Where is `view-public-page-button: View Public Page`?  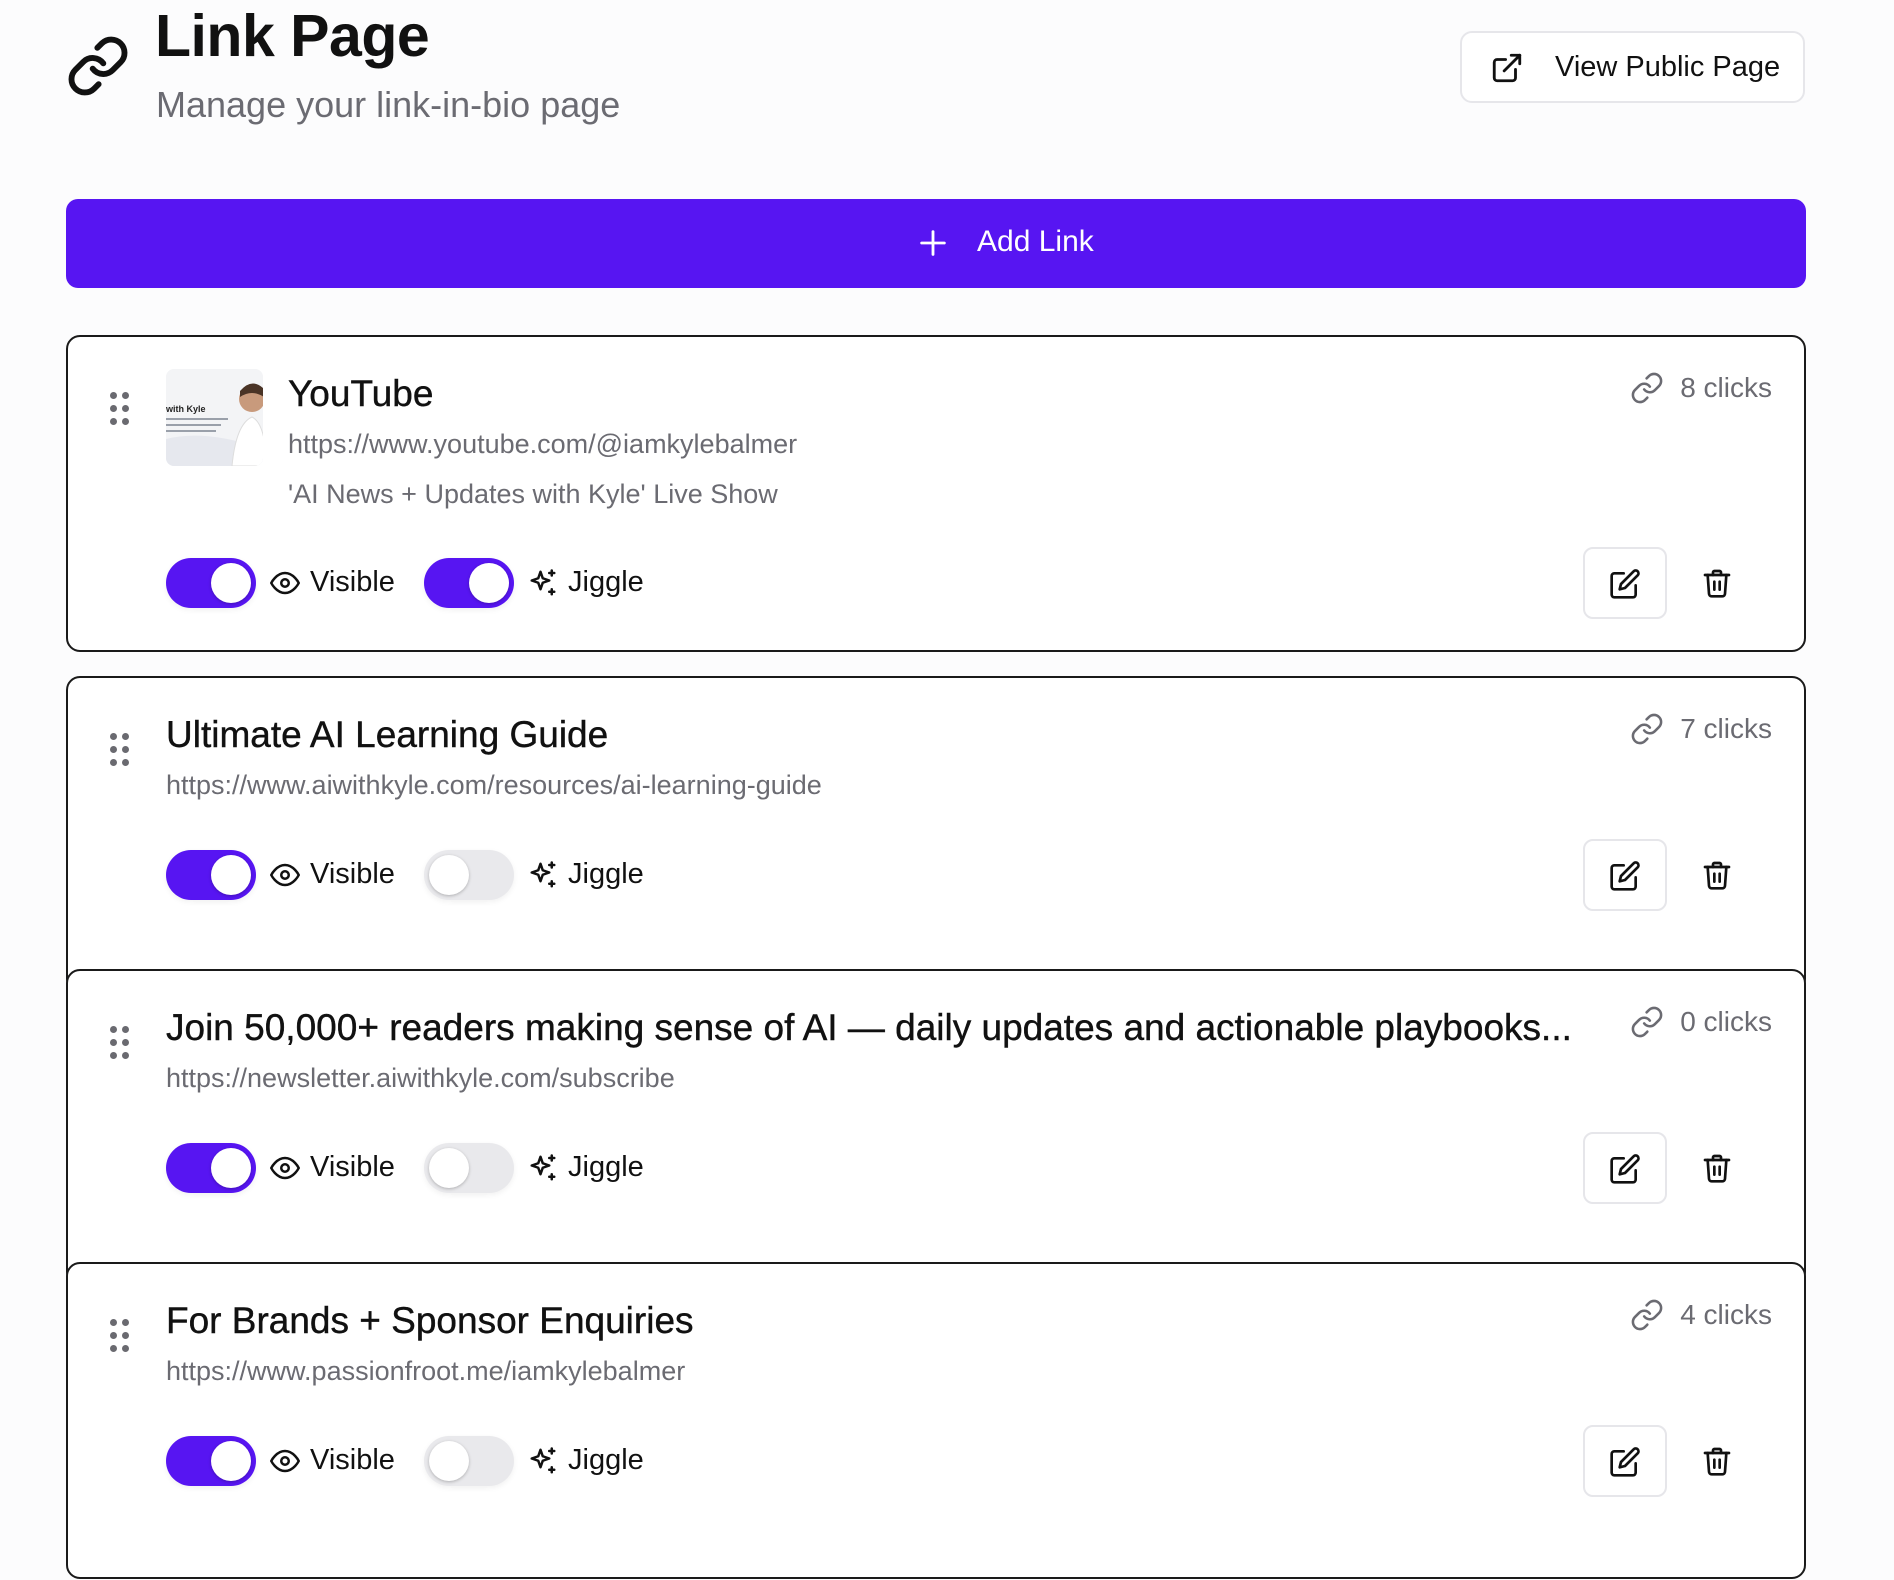
view-public-page-button: View Public Page is located at coordinates (1632, 67).